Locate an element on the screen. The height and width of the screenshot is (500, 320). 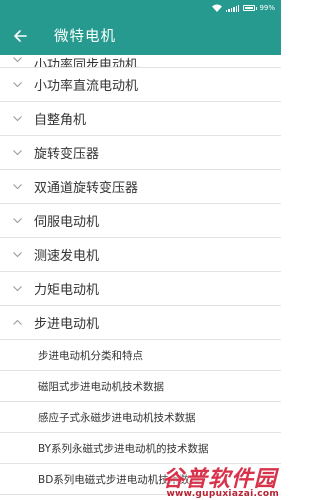
list-item-label: 步进电动机 is located at coordinates (67, 324).